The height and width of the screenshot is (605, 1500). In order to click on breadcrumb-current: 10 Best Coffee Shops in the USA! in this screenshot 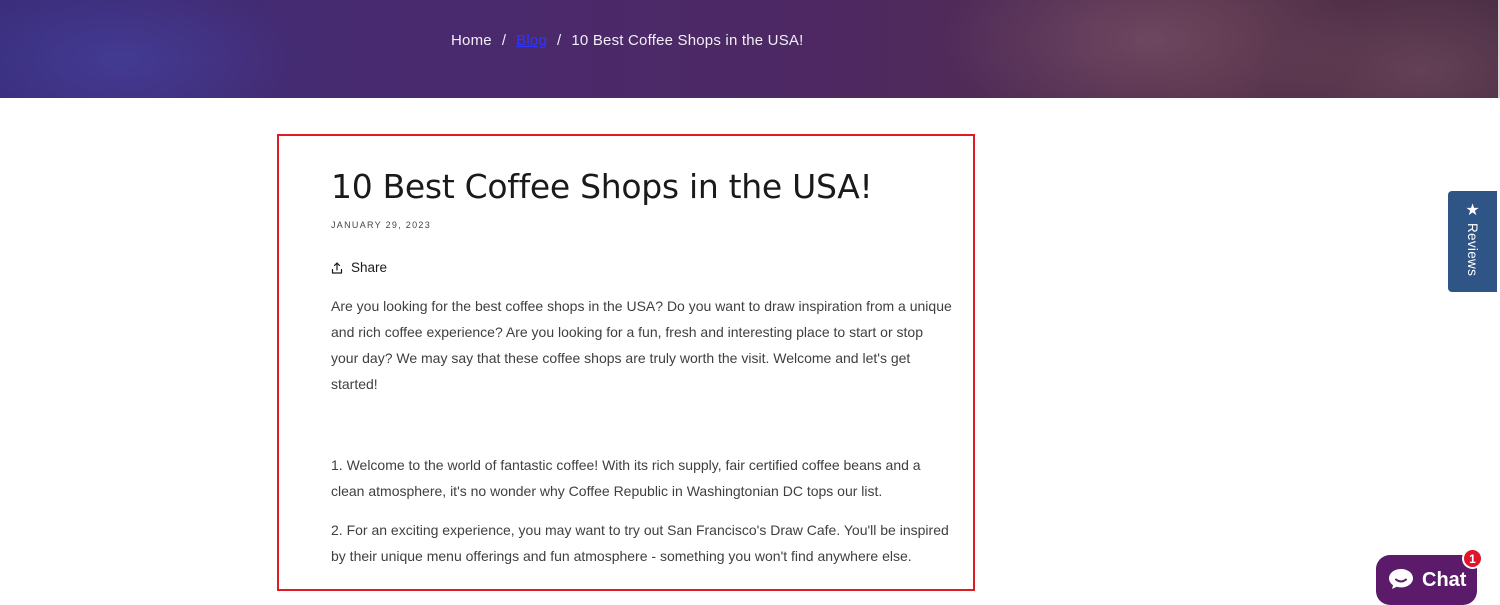, I will do `click(687, 40)`.